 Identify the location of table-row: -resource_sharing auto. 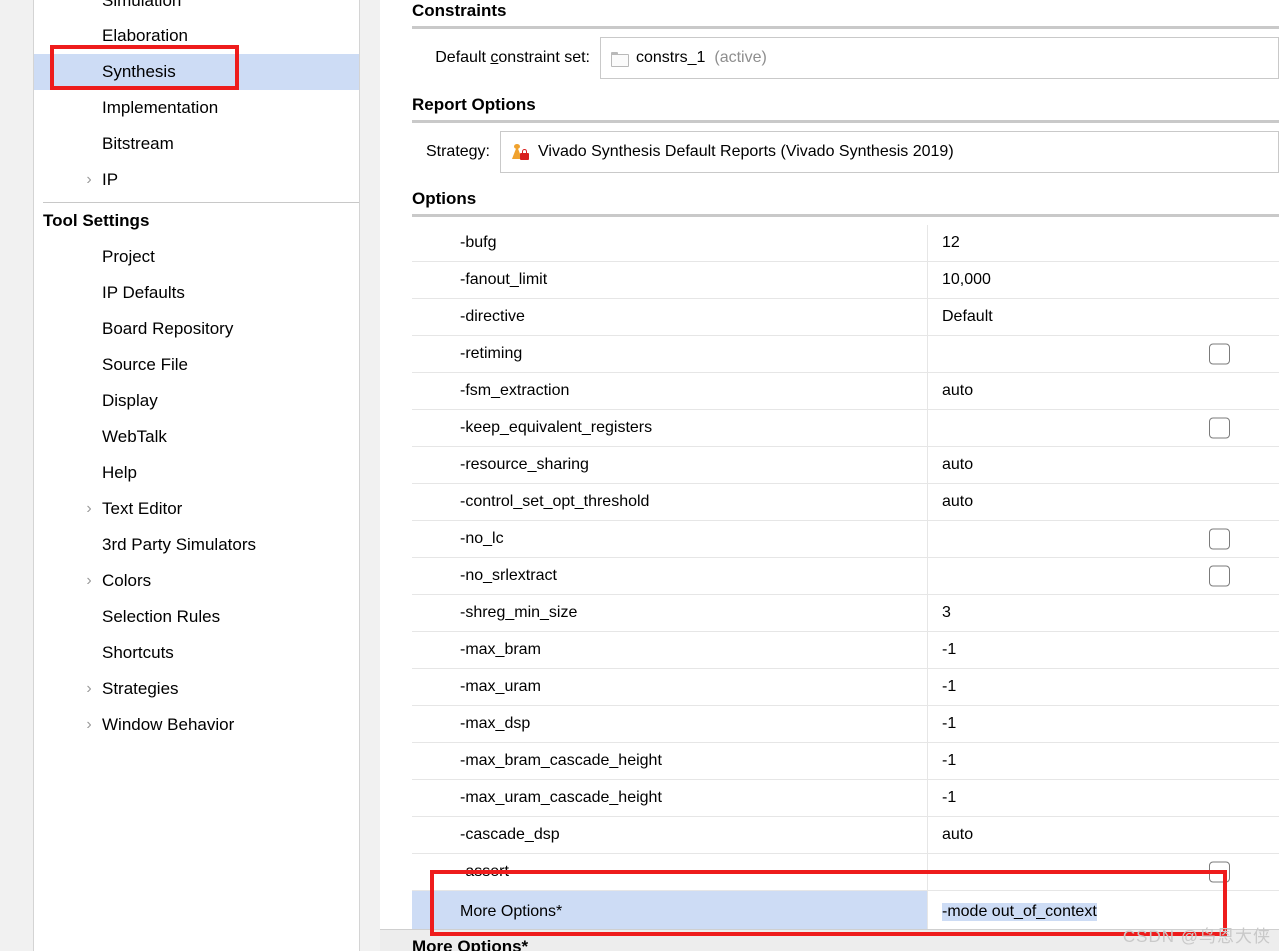
(845, 465).